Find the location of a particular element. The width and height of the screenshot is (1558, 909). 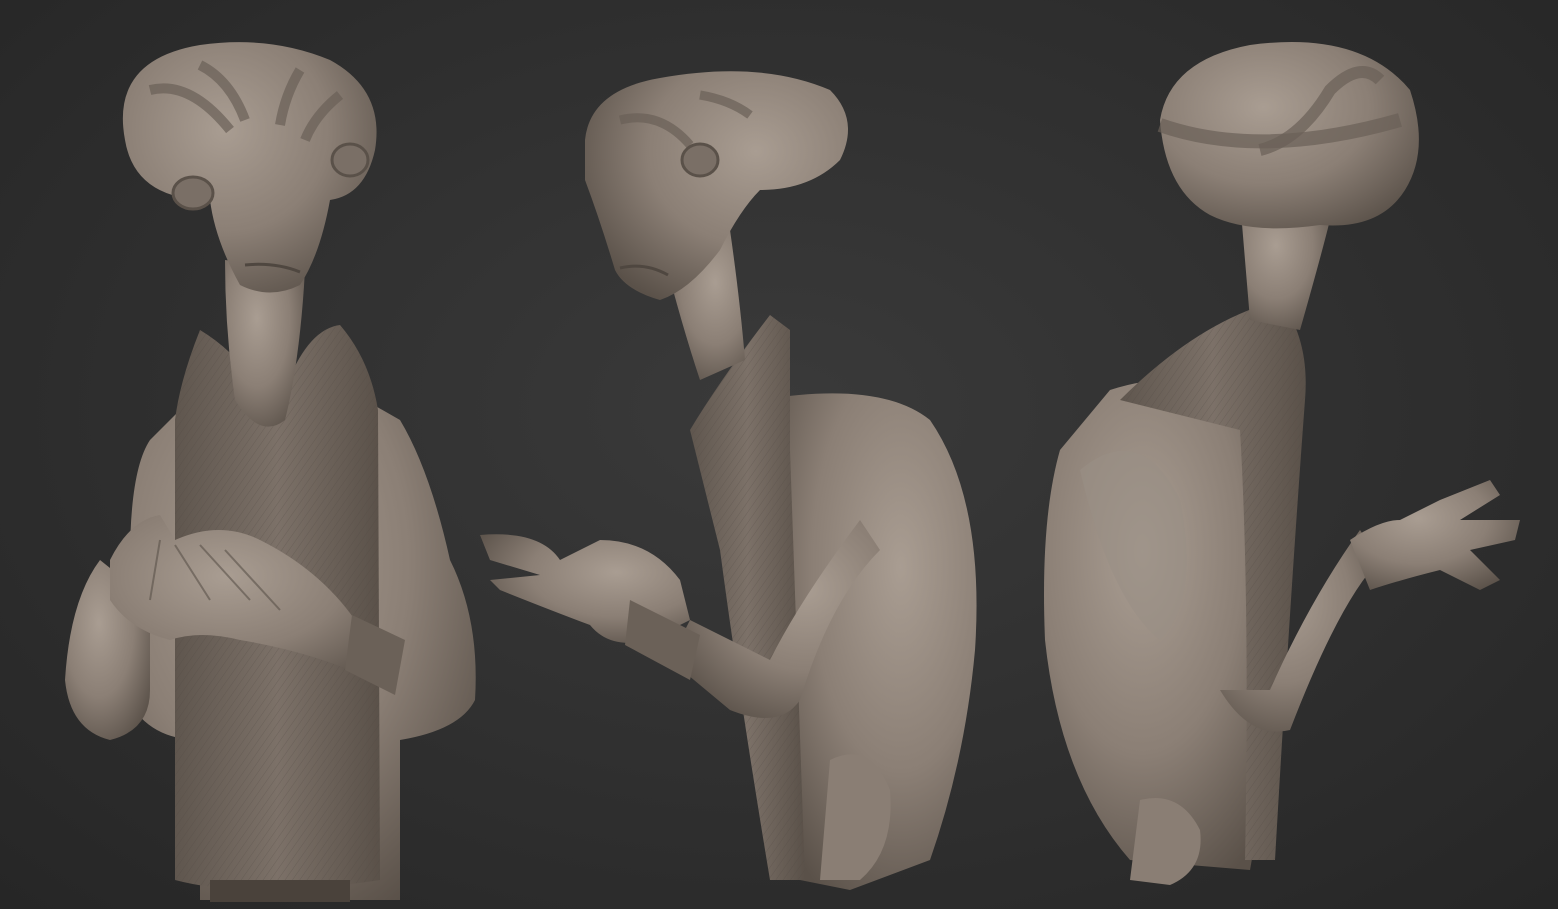

front-left-eye is located at coordinates (193, 193).